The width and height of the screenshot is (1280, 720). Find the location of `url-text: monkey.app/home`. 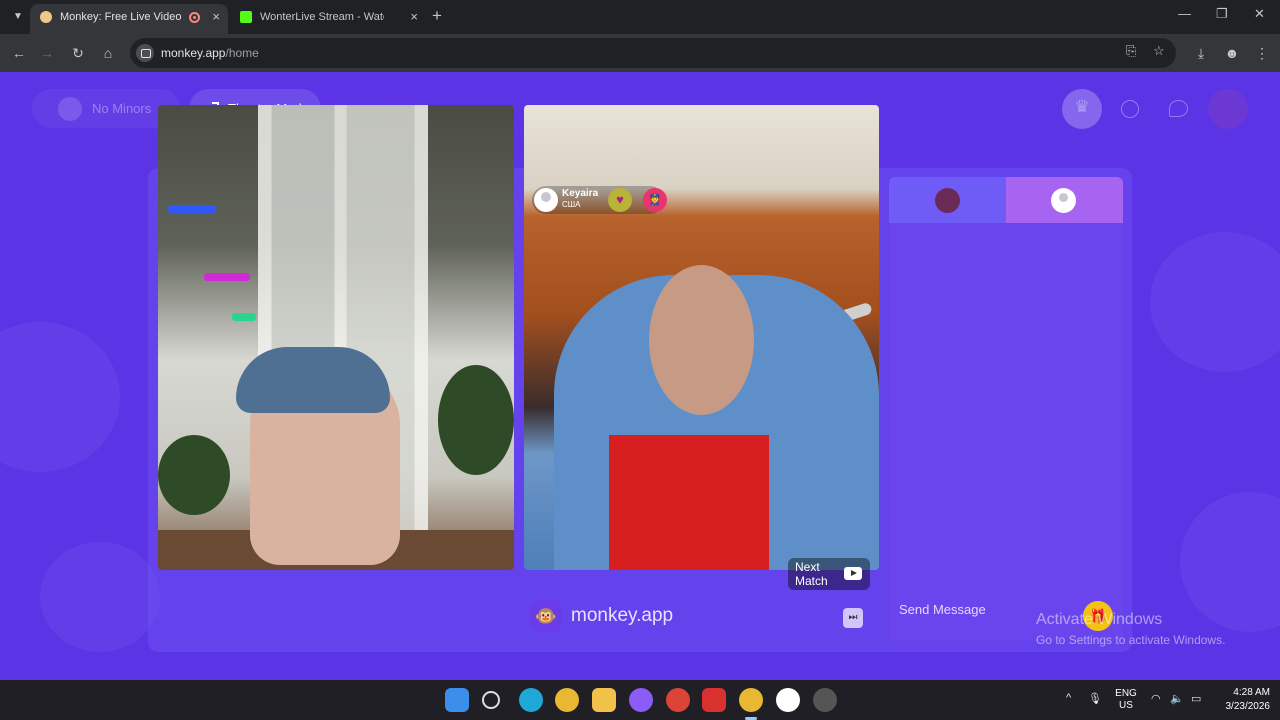

url-text: monkey.app/home is located at coordinates (210, 53).